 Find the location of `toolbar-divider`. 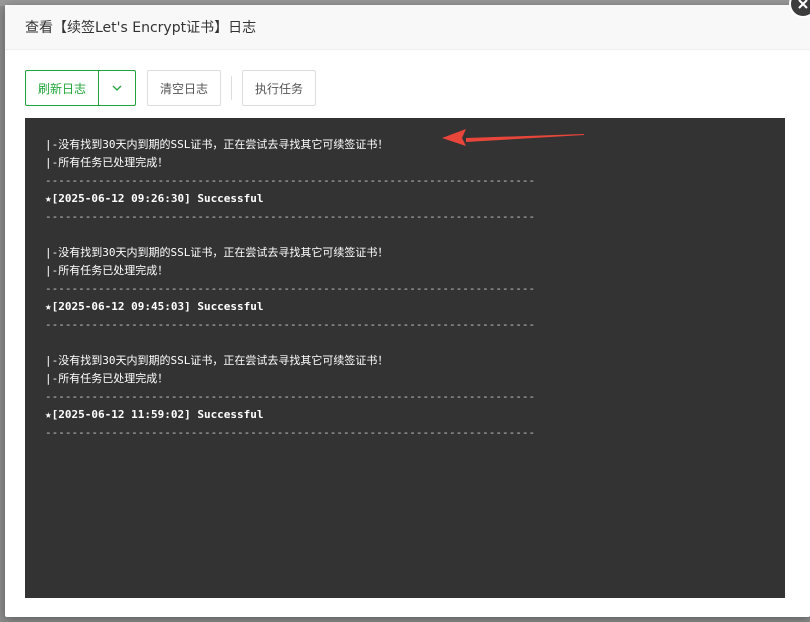

toolbar-divider is located at coordinates (231, 88).